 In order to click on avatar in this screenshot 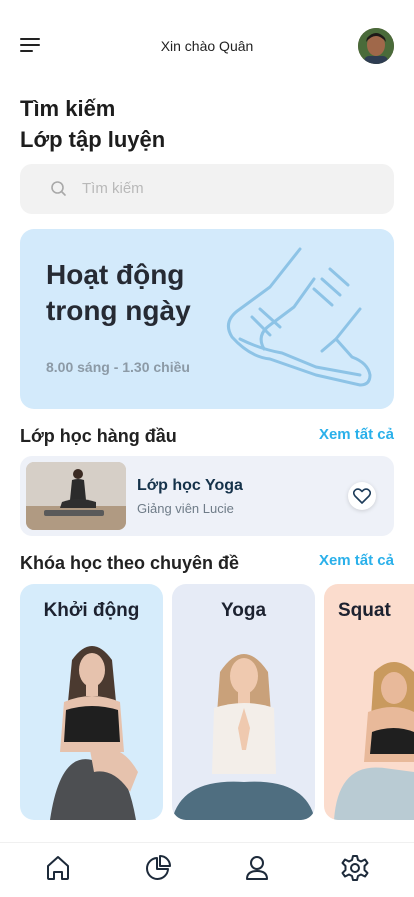, I will do `click(376, 46)`.